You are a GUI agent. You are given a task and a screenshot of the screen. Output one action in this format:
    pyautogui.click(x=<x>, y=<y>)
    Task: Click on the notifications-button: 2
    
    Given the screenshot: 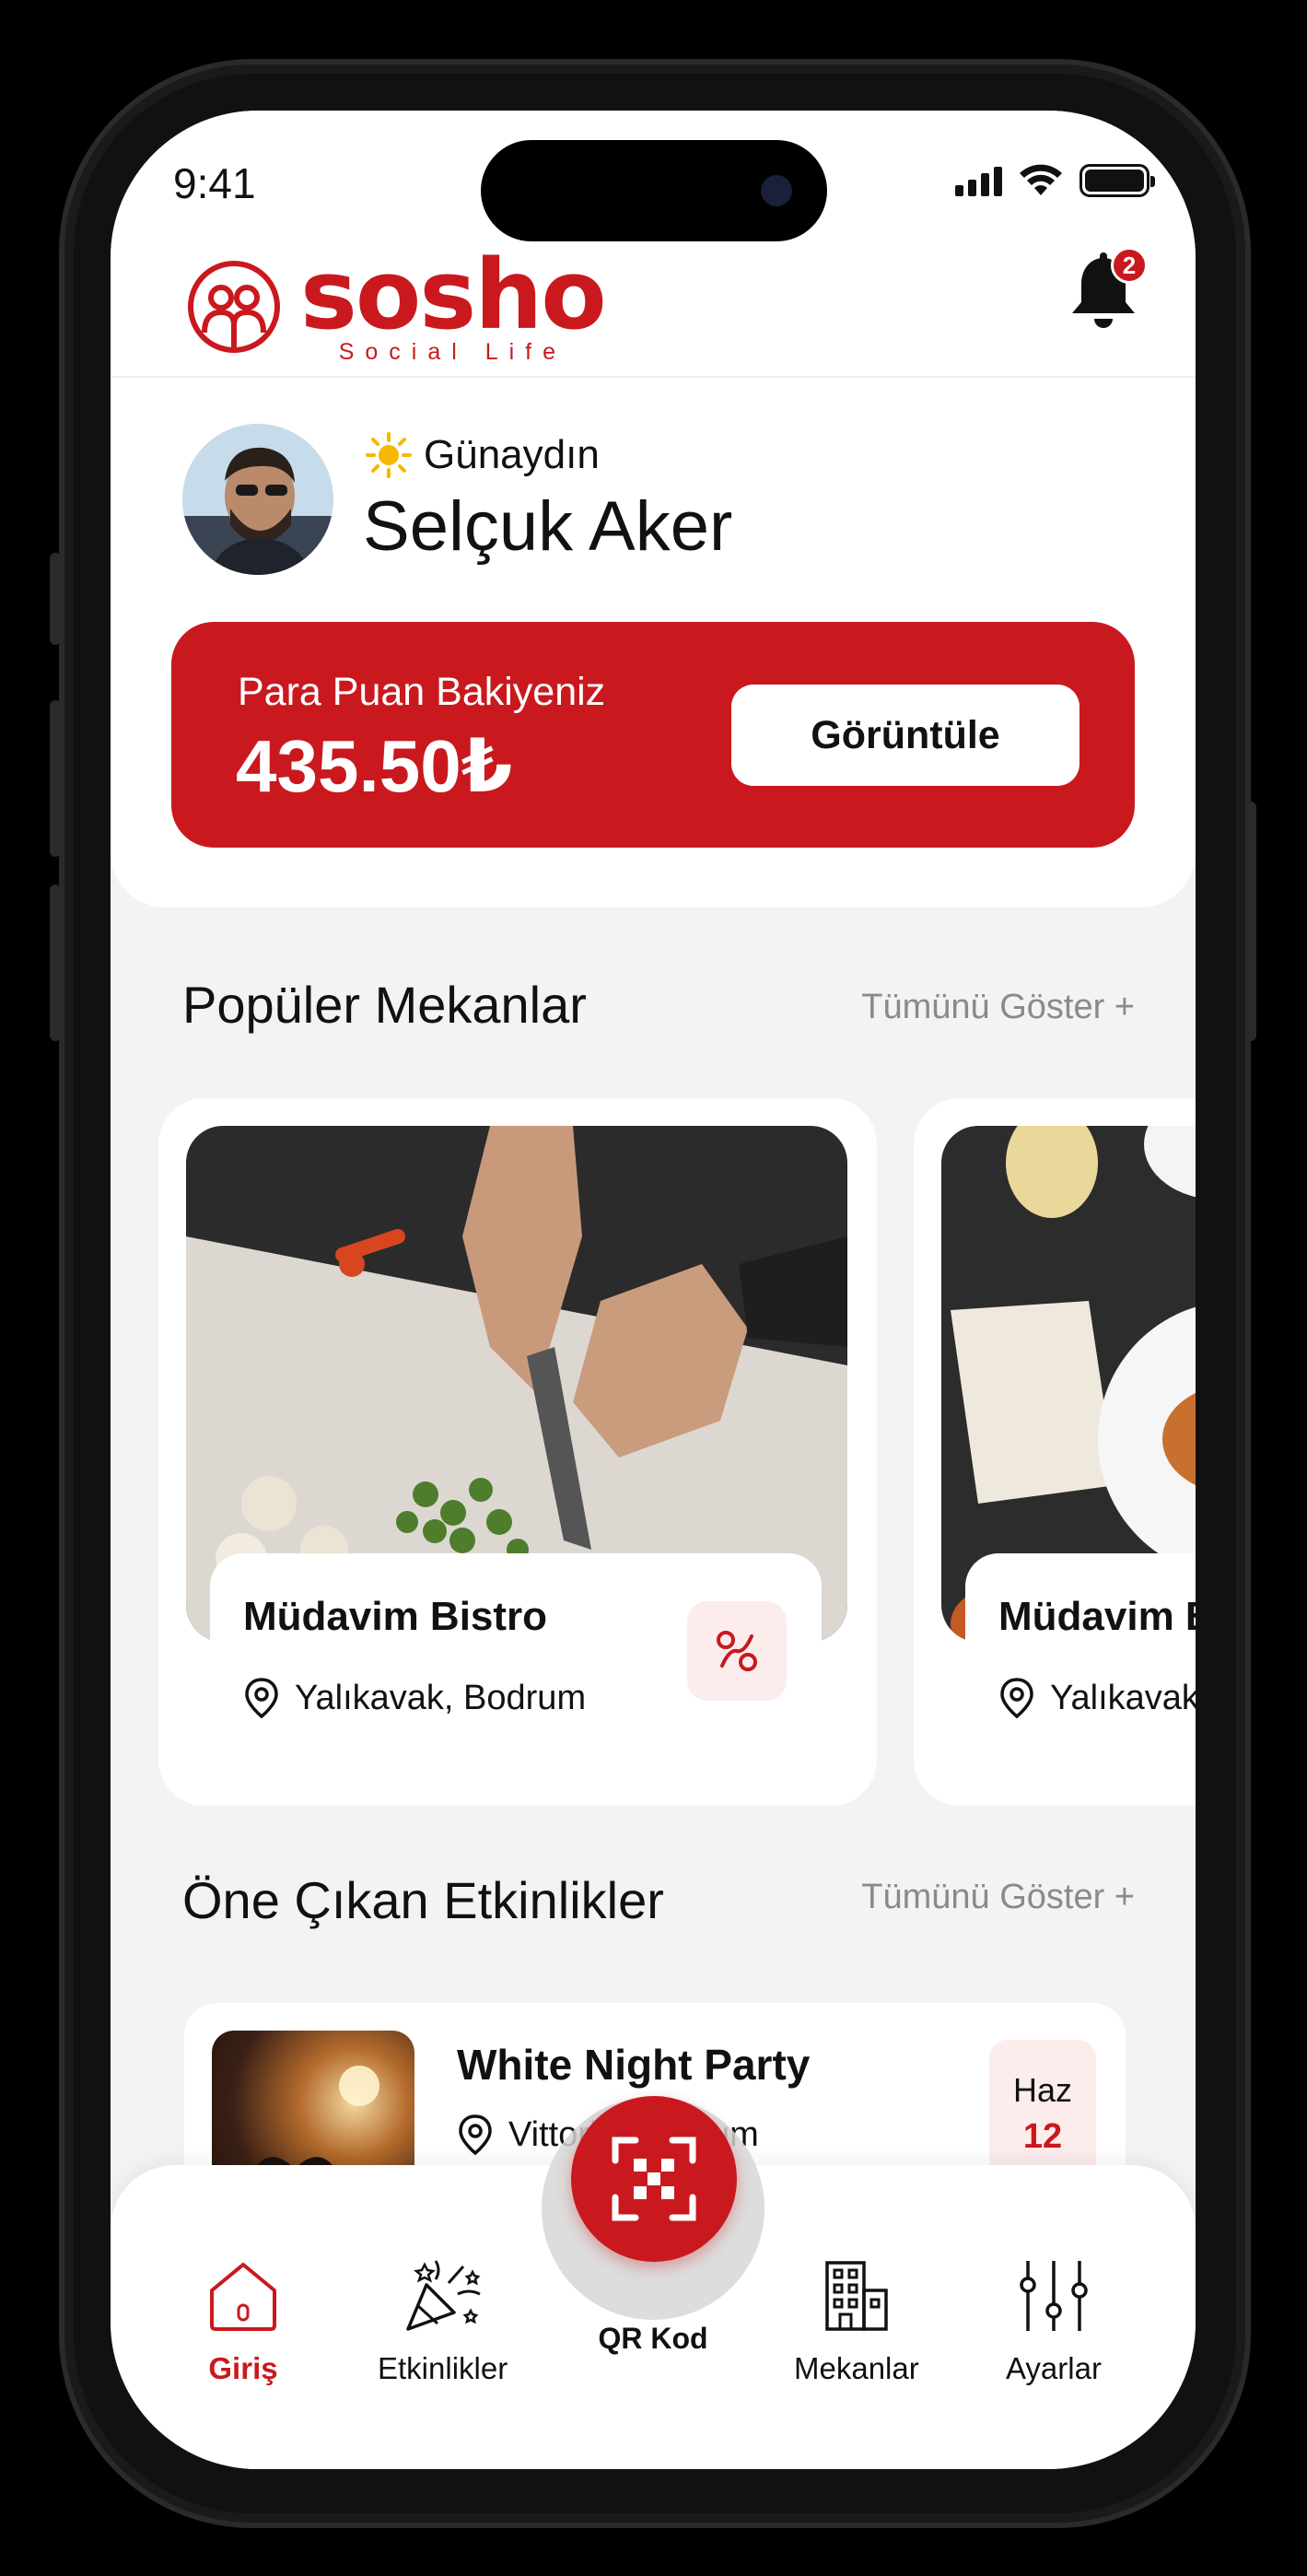 What is the action you would take?
    pyautogui.click(x=1108, y=288)
    